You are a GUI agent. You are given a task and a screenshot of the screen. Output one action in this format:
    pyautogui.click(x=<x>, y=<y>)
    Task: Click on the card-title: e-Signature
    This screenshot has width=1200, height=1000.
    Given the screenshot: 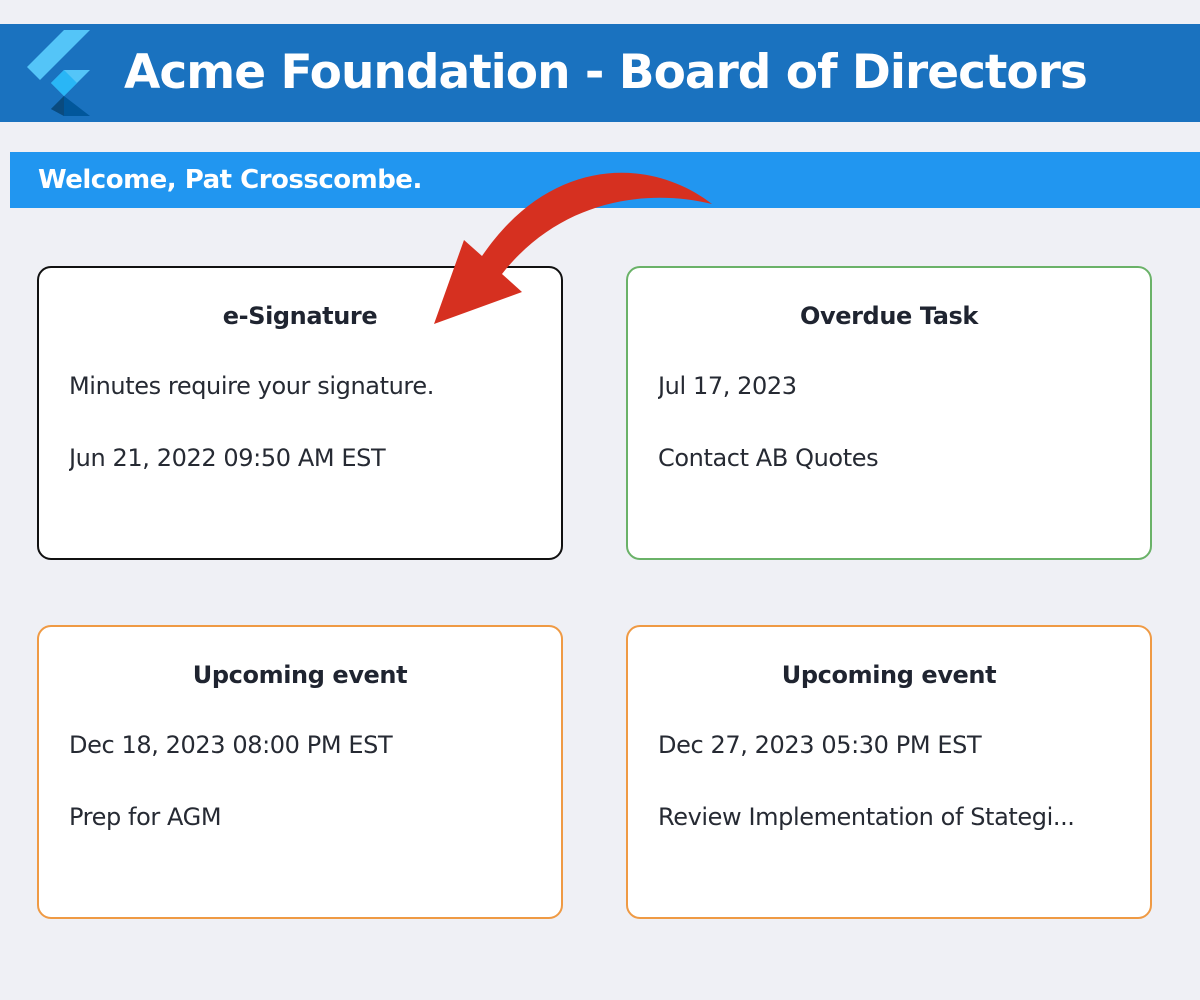 What is the action you would take?
    pyautogui.click(x=300, y=316)
    